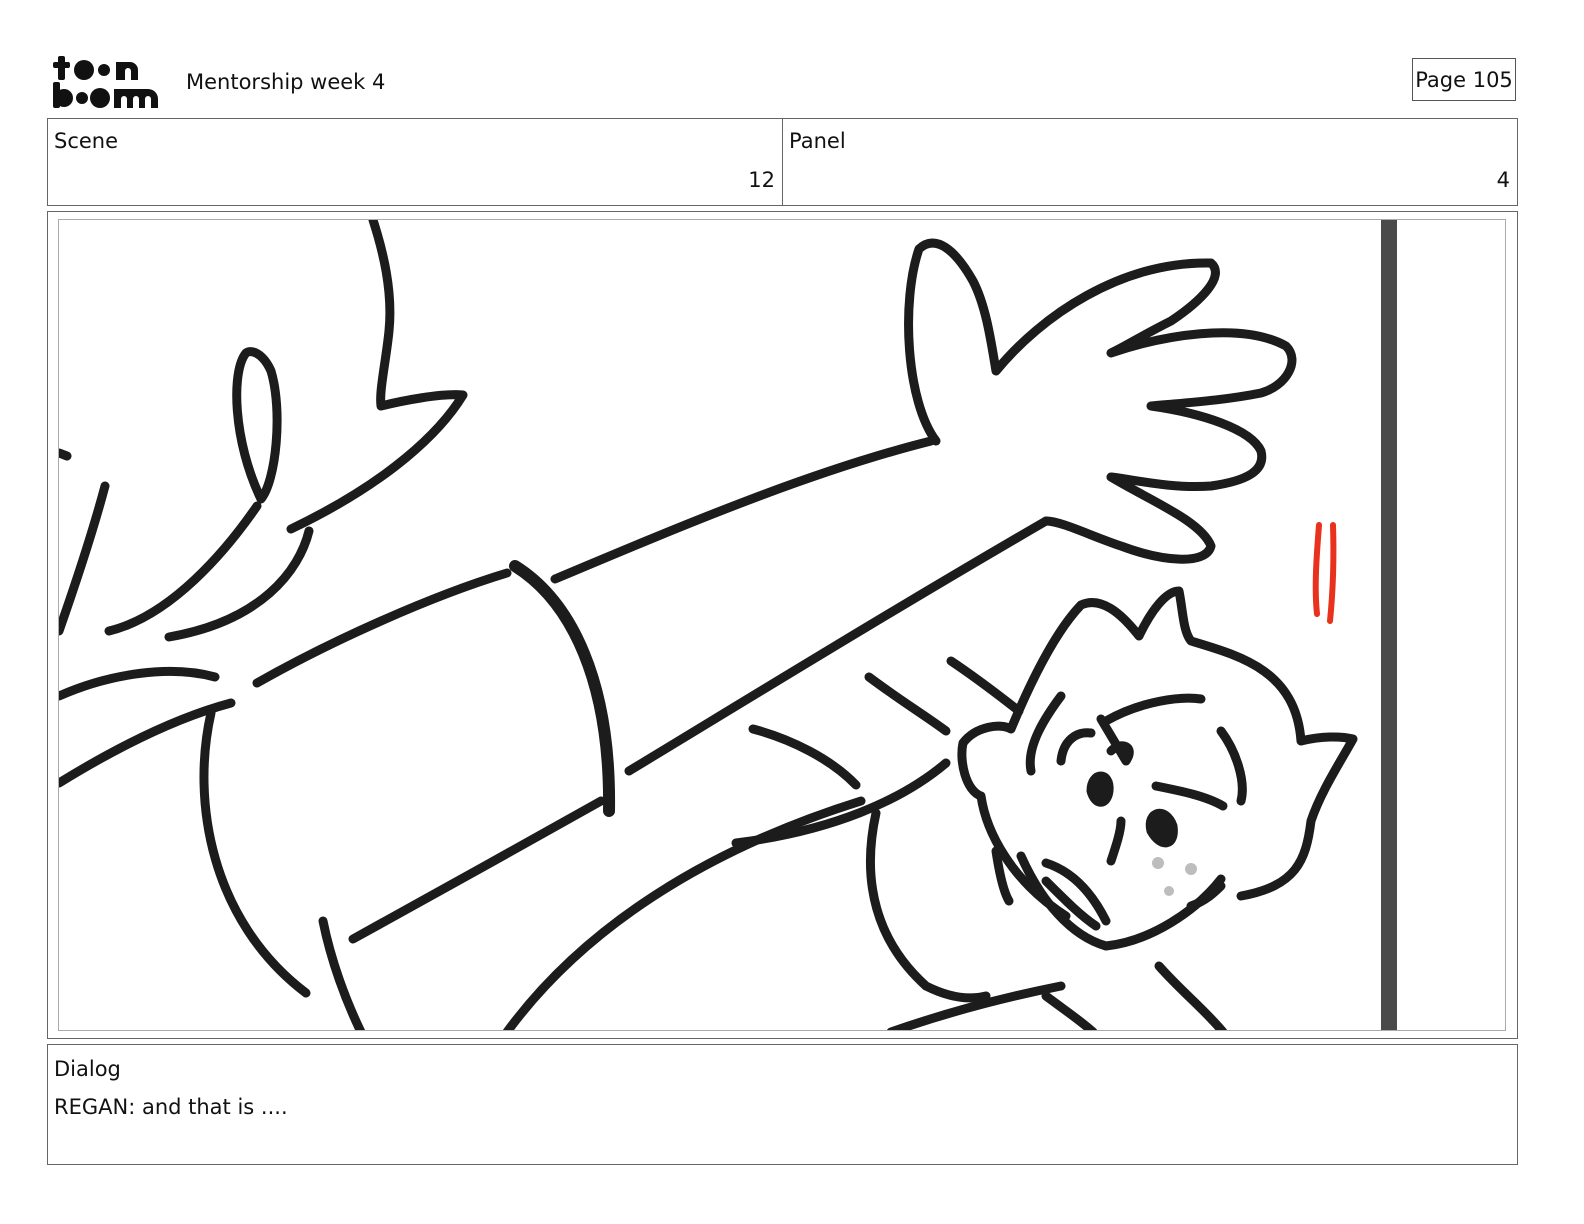 The width and height of the screenshot is (1584, 1224). What do you see at coordinates (415, 162) in the screenshot?
I see `scene-cell: Scene 12` at bounding box center [415, 162].